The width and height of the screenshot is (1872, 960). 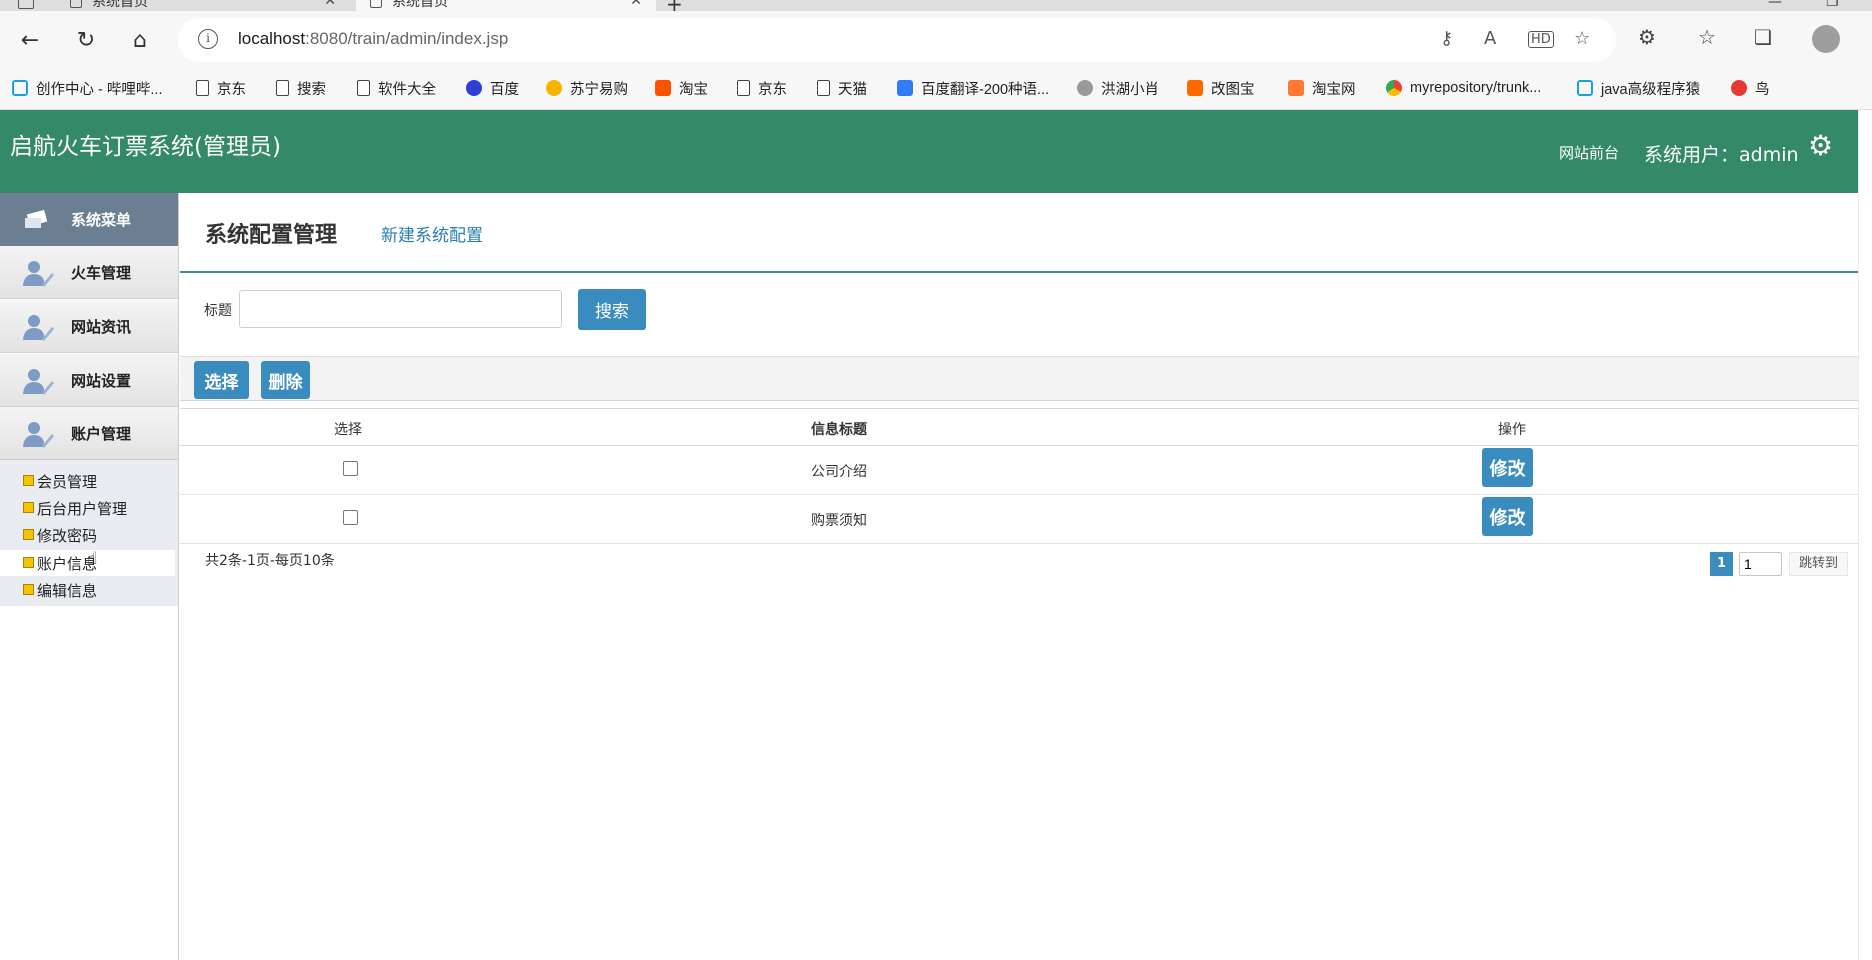 I want to click on column-header: 选择, so click(x=348, y=430).